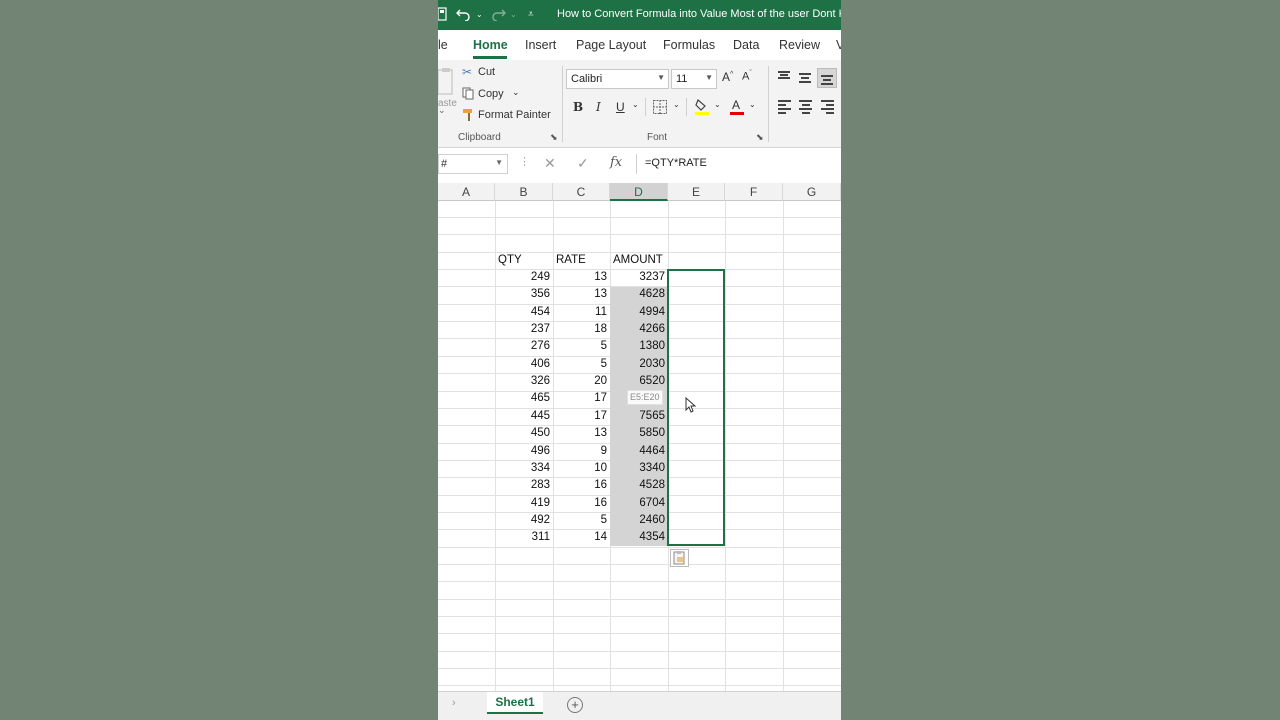 The image size is (1280, 720). What do you see at coordinates (581, 329) in the screenshot?
I see `cell-rate: 18` at bounding box center [581, 329].